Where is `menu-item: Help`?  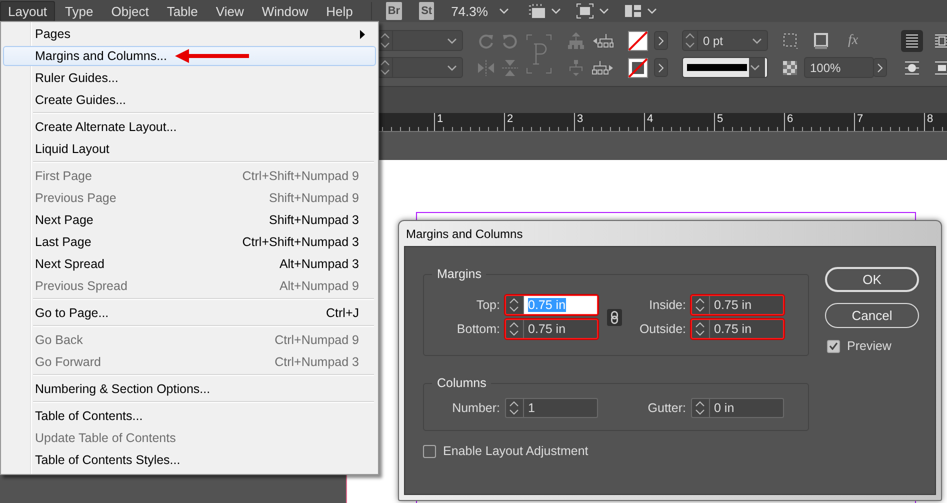
menu-item: Help is located at coordinates (339, 11).